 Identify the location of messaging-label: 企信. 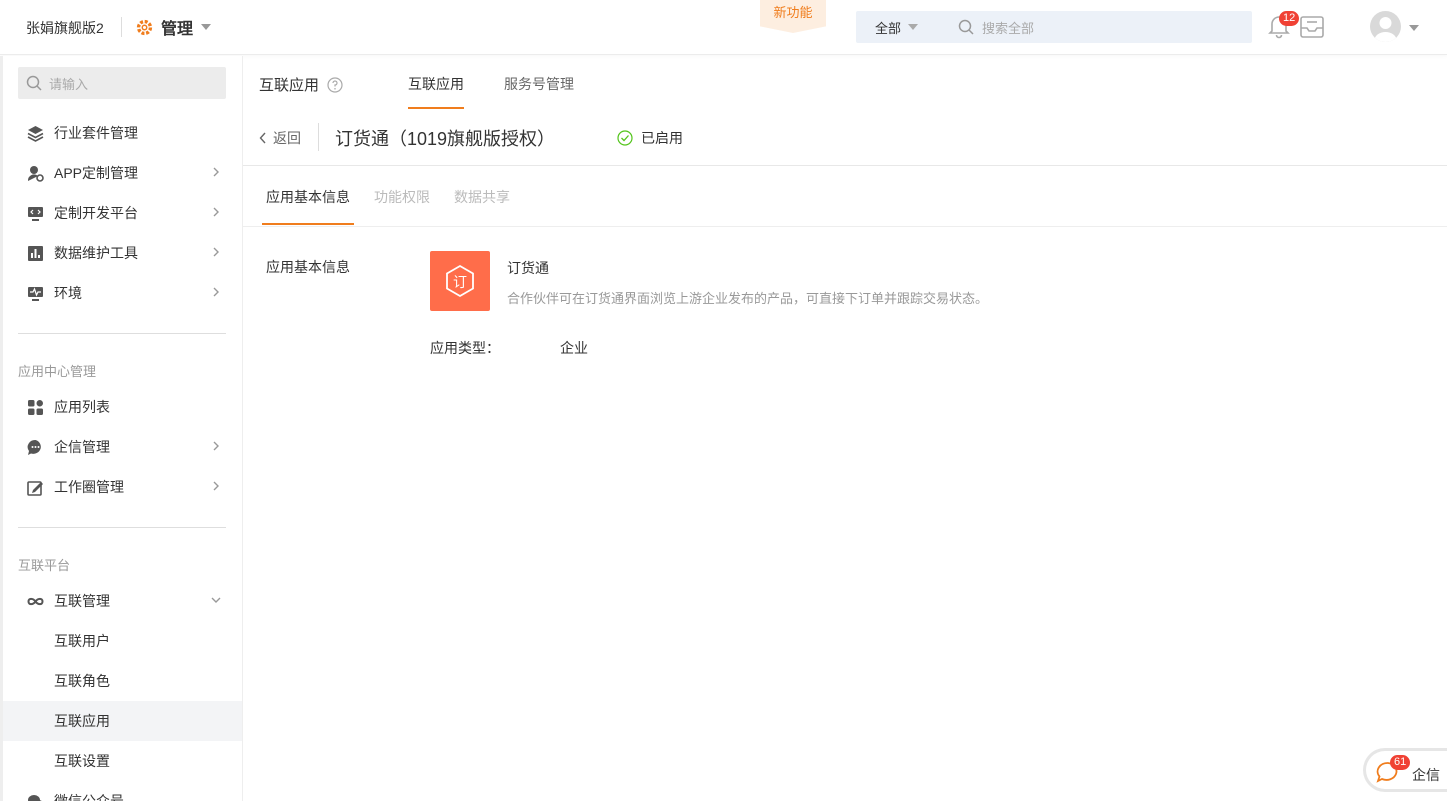
(1426, 775).